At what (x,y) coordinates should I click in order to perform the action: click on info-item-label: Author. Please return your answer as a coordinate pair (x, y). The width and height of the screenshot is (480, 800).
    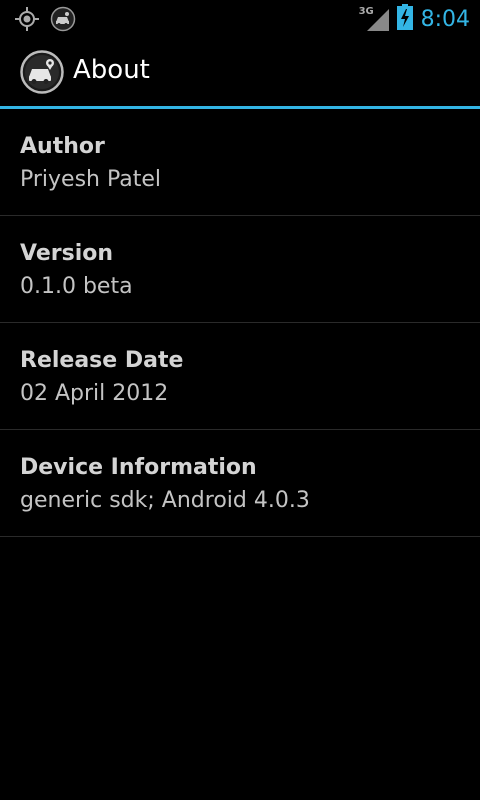
    Looking at the image, I should click on (62, 146).